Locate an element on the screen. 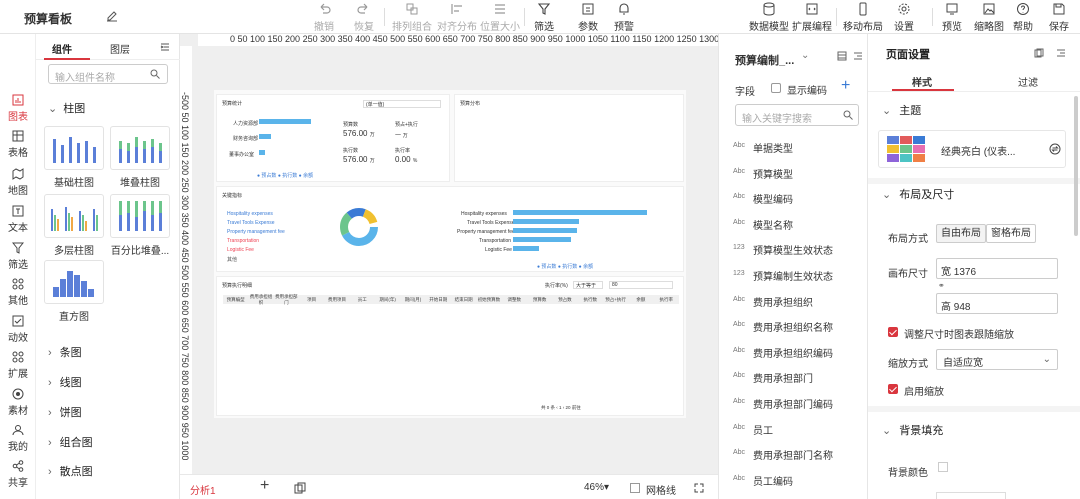  width-input: 宽 1376 is located at coordinates (997, 268).